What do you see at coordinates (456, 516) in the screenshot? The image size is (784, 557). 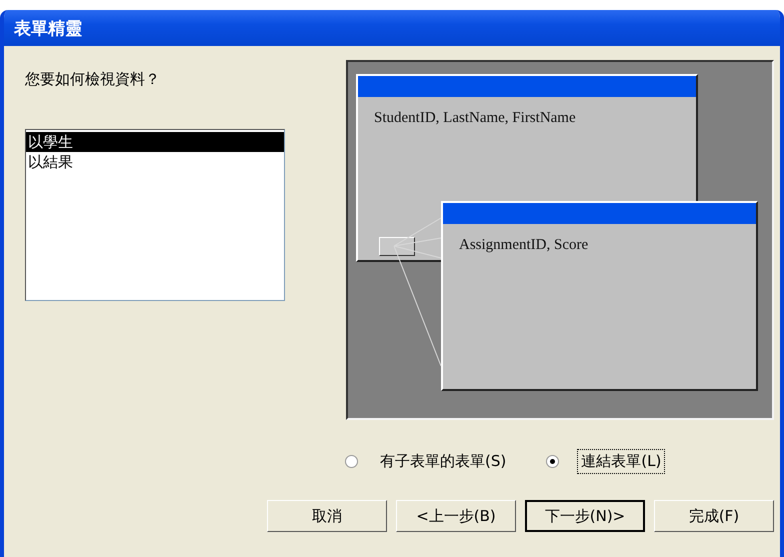 I see `dialog-button: <上一步(B)` at bounding box center [456, 516].